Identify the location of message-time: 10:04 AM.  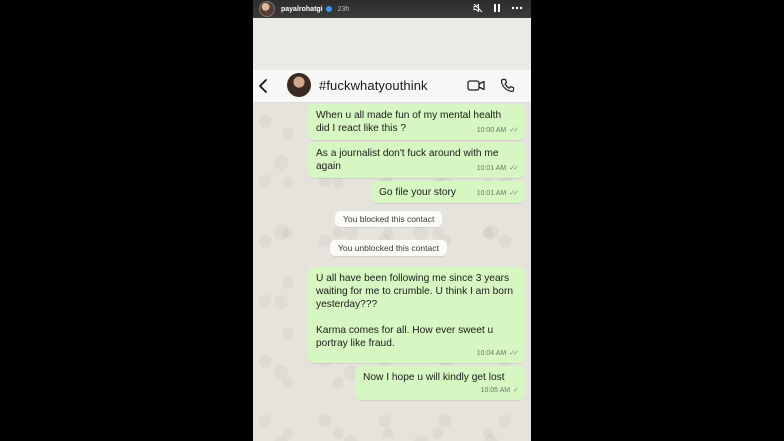
(491, 353).